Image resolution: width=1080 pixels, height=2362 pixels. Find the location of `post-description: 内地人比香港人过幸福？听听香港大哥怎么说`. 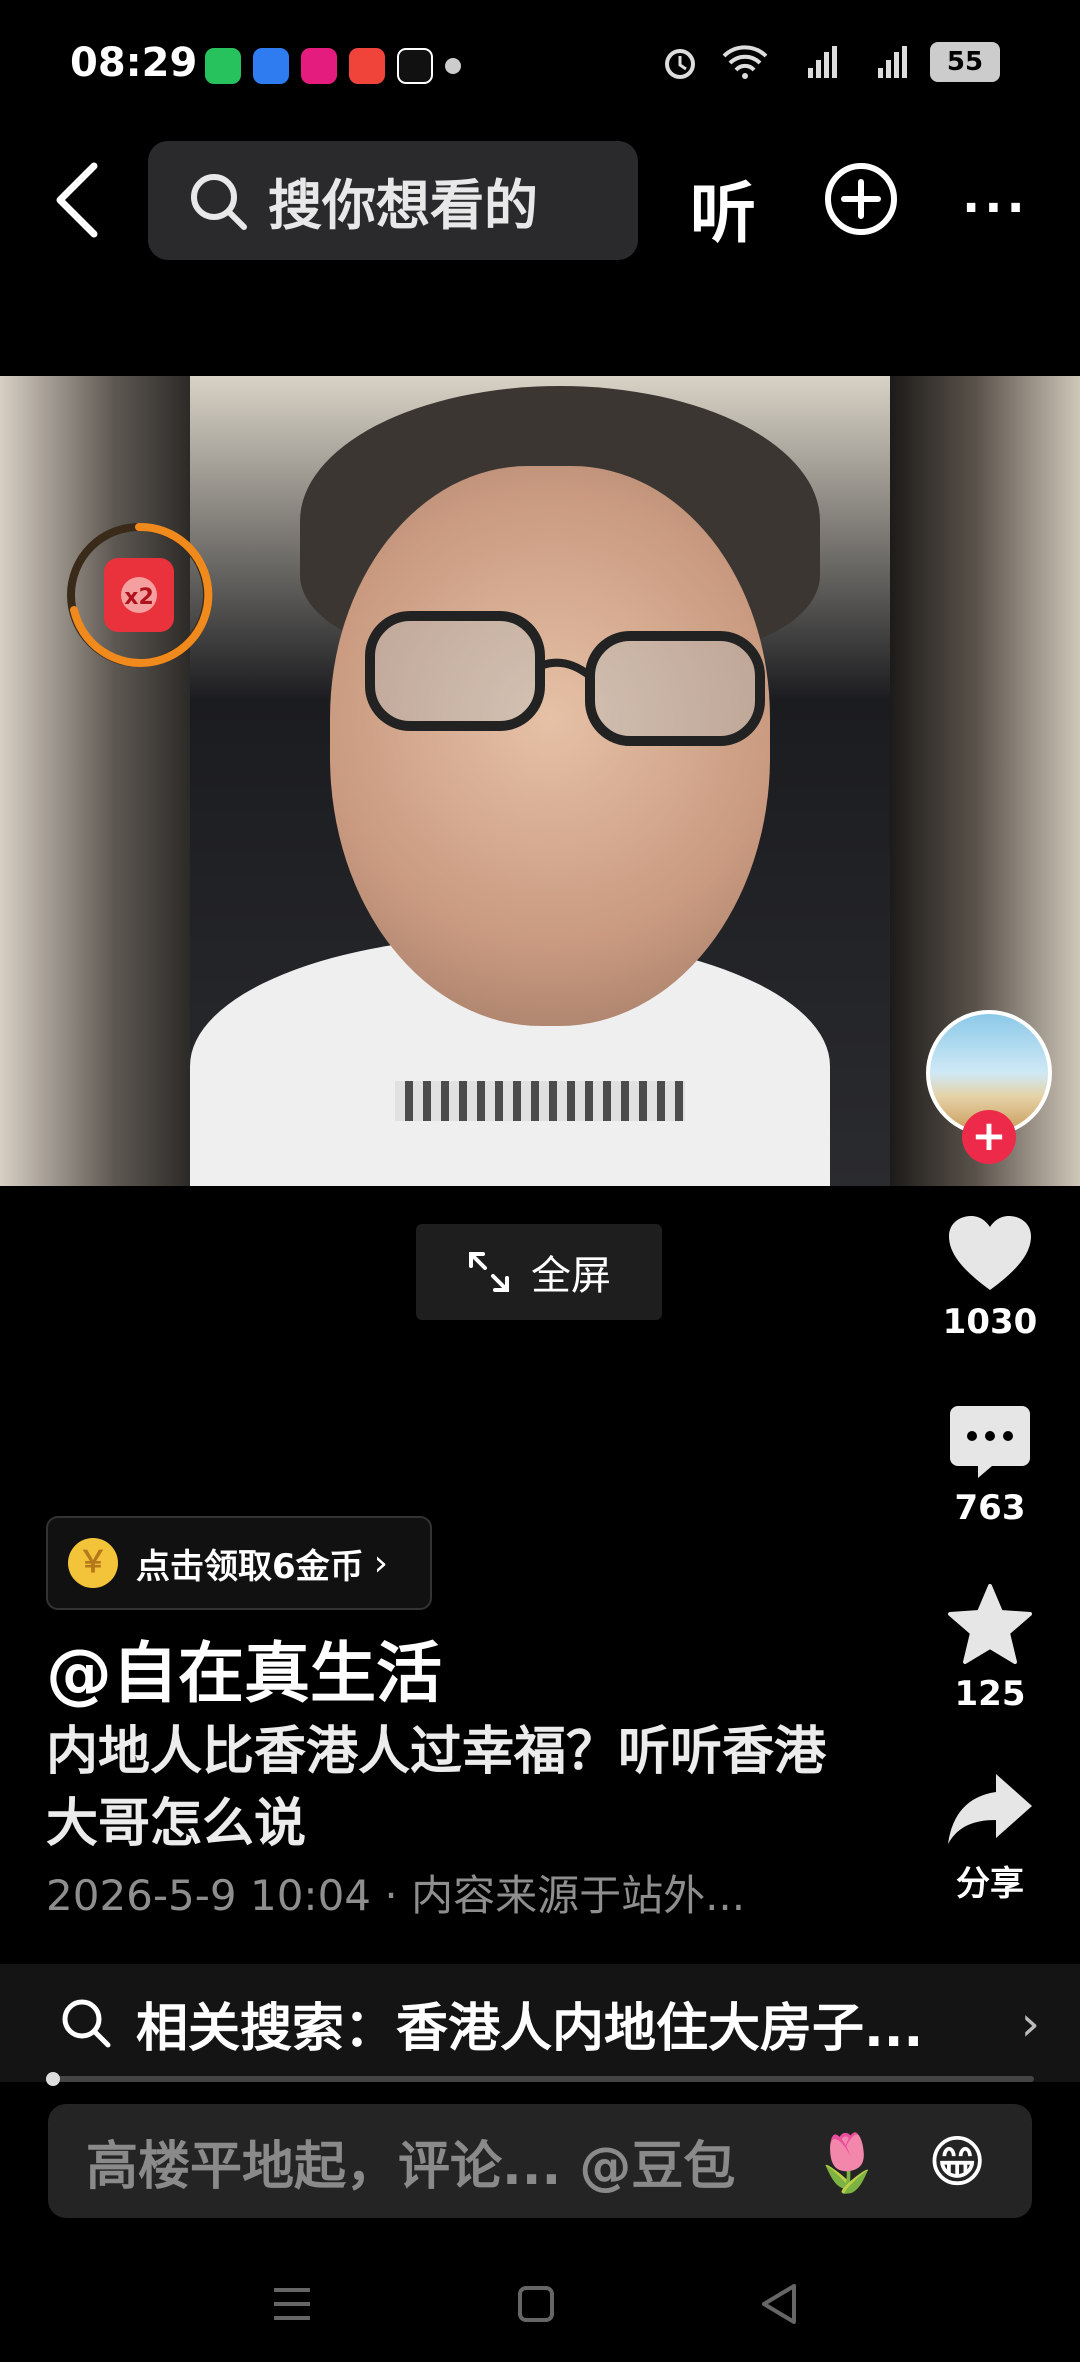

post-description: 内地人比香港人过幸福？听听香港大哥怎么说 is located at coordinates (436, 1788).